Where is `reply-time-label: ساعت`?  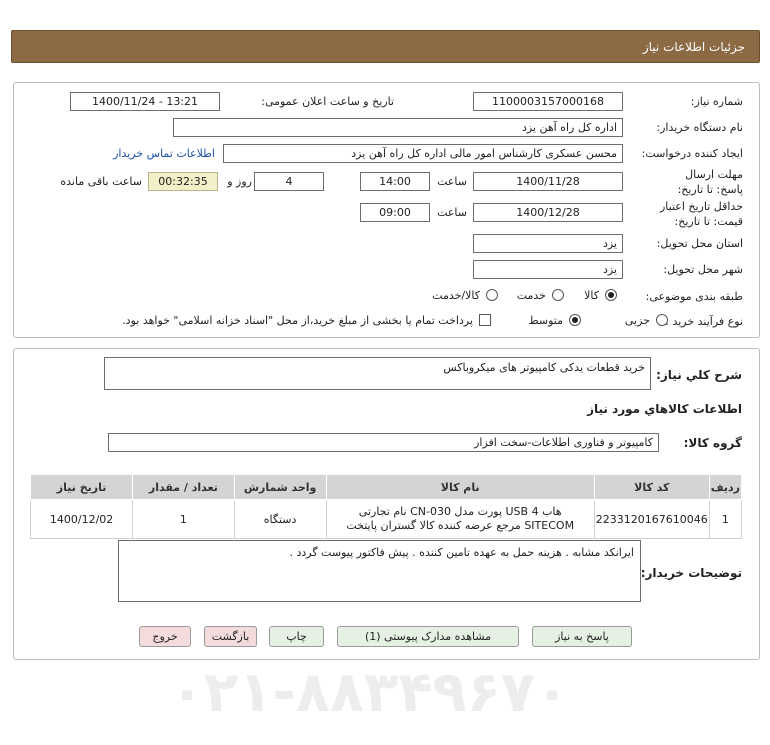
reply-time-label: ساعت is located at coordinates (452, 181).